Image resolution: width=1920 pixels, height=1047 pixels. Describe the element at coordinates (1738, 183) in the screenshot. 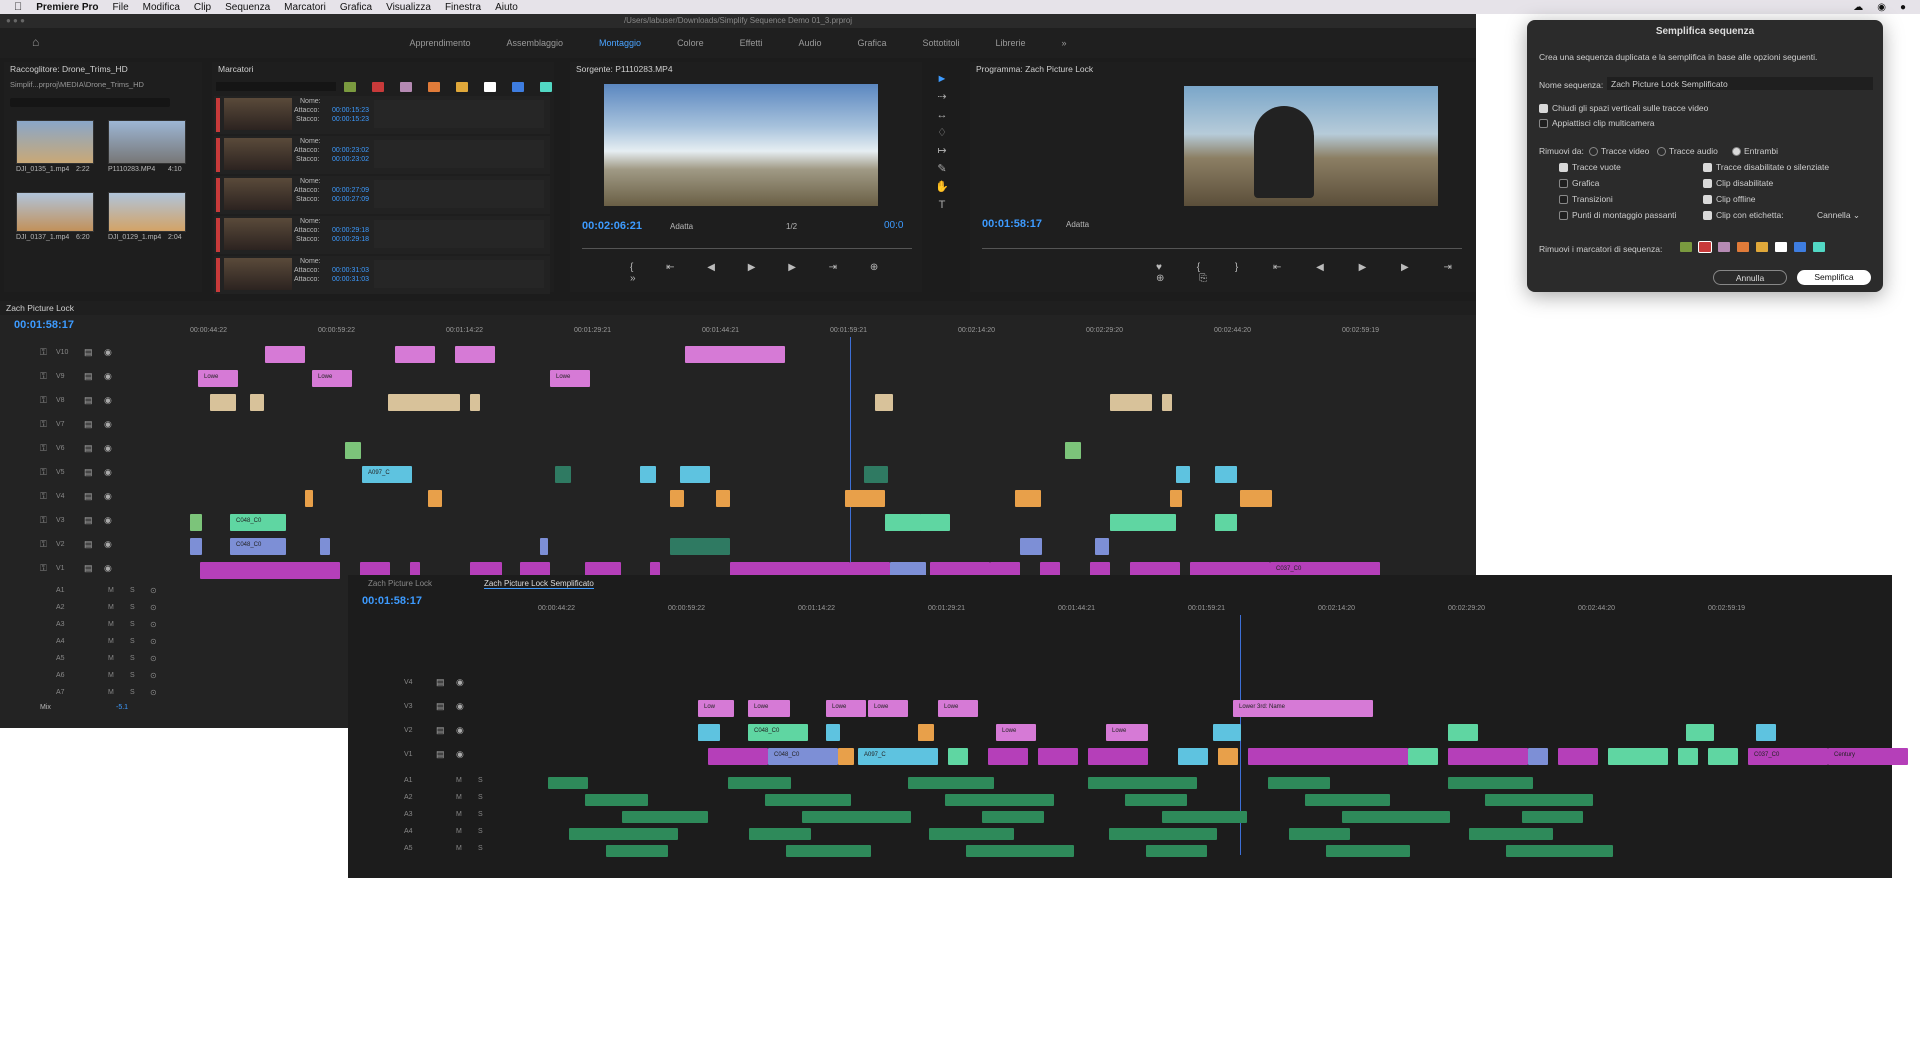

I see `chk-disabled-clips: Clip disabilitate` at that location.